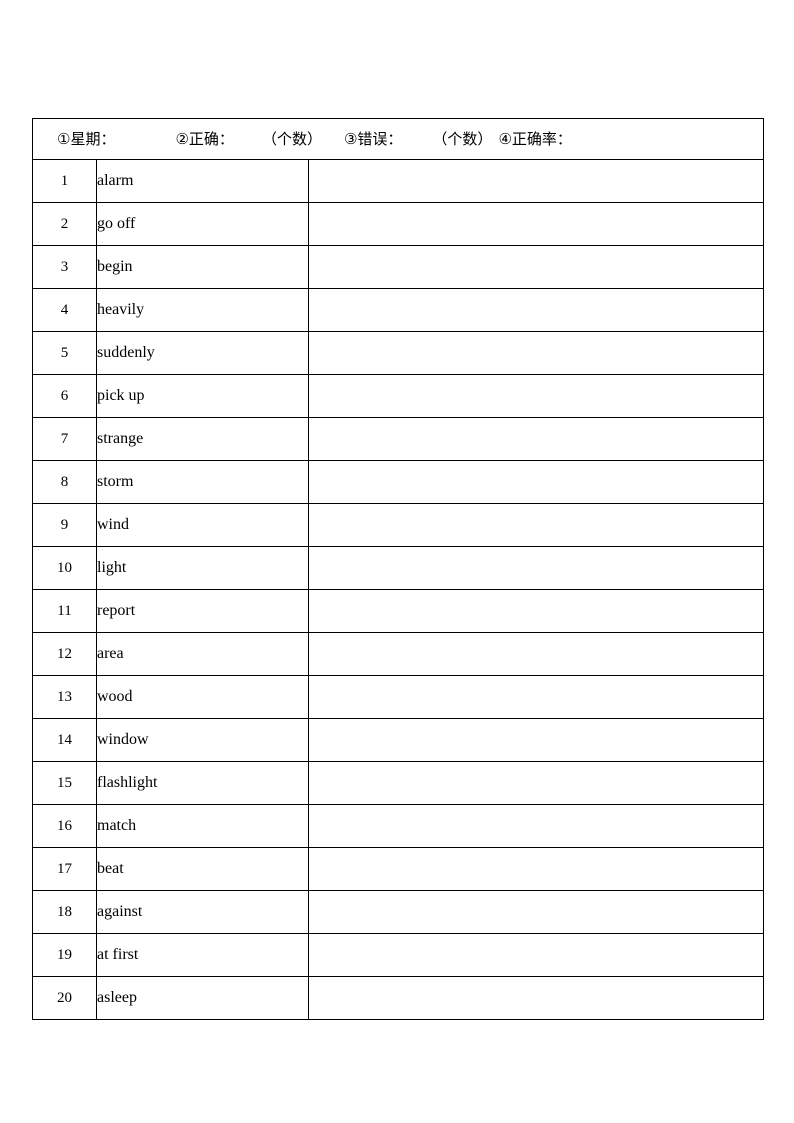 The width and height of the screenshot is (794, 1123). What do you see at coordinates (182, 138) in the screenshot?
I see `header-correct-marker: ②` at bounding box center [182, 138].